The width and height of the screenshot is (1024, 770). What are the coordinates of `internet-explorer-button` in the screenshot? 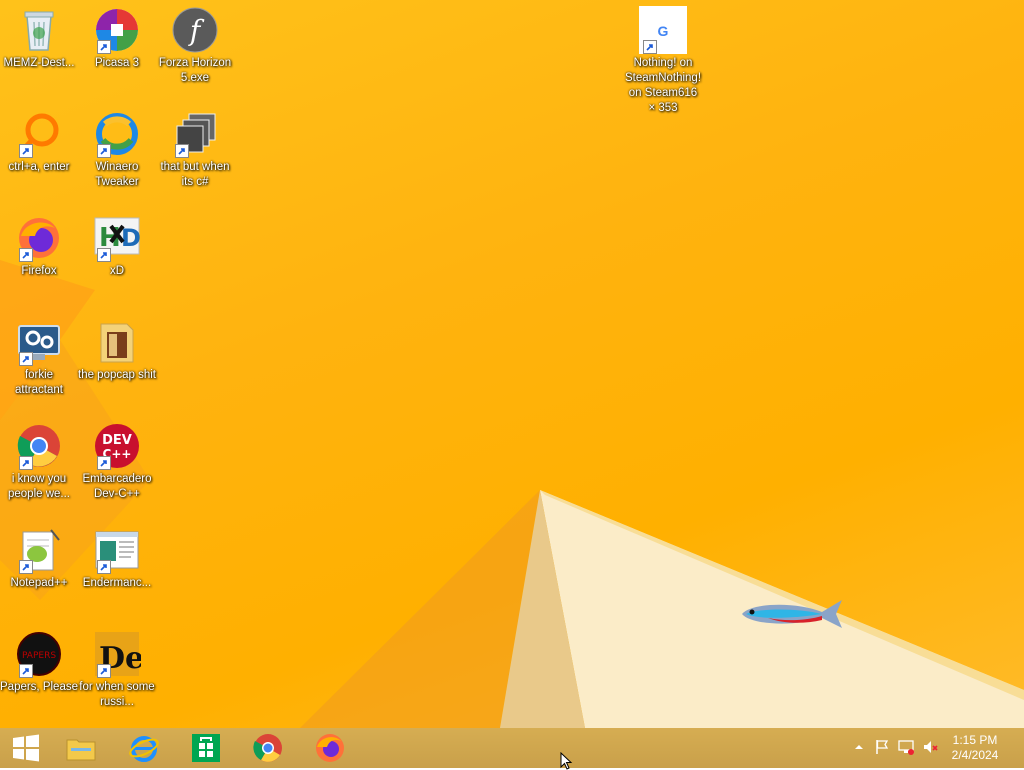 It's located at (144, 748).